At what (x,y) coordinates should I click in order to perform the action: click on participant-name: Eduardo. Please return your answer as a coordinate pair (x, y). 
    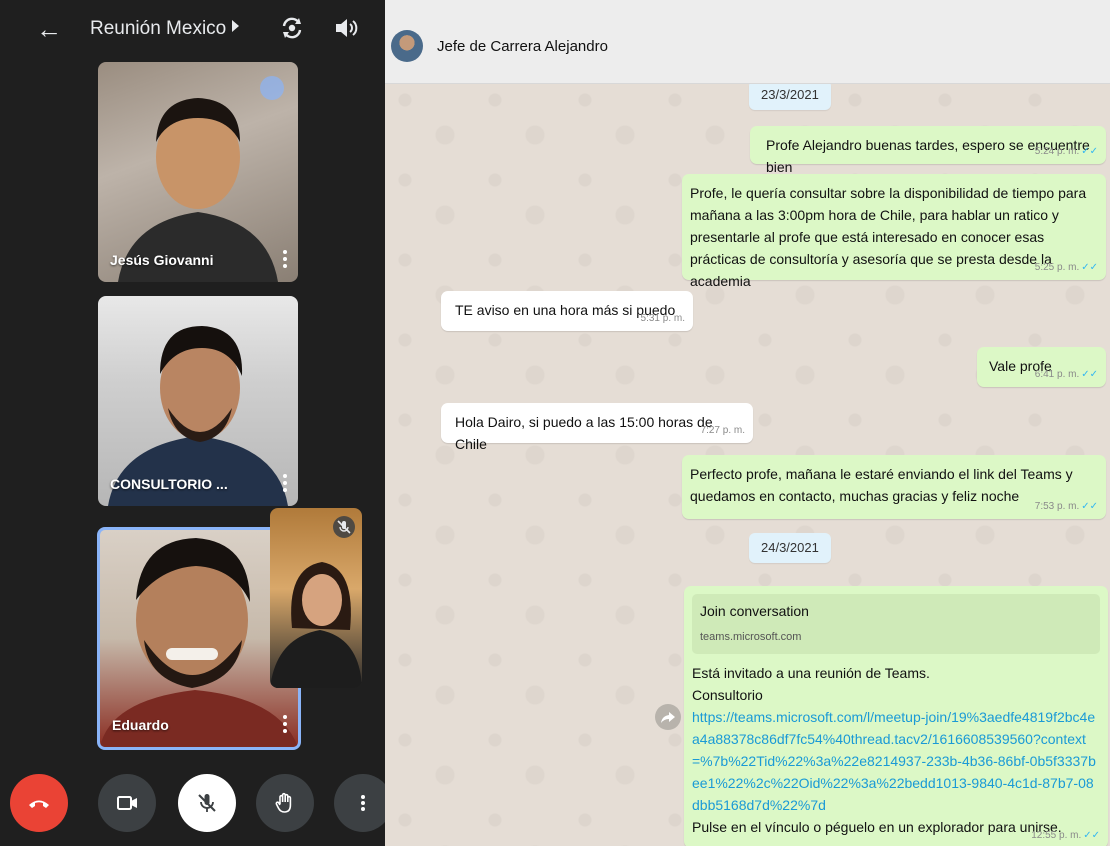
    Looking at the image, I should click on (140, 725).